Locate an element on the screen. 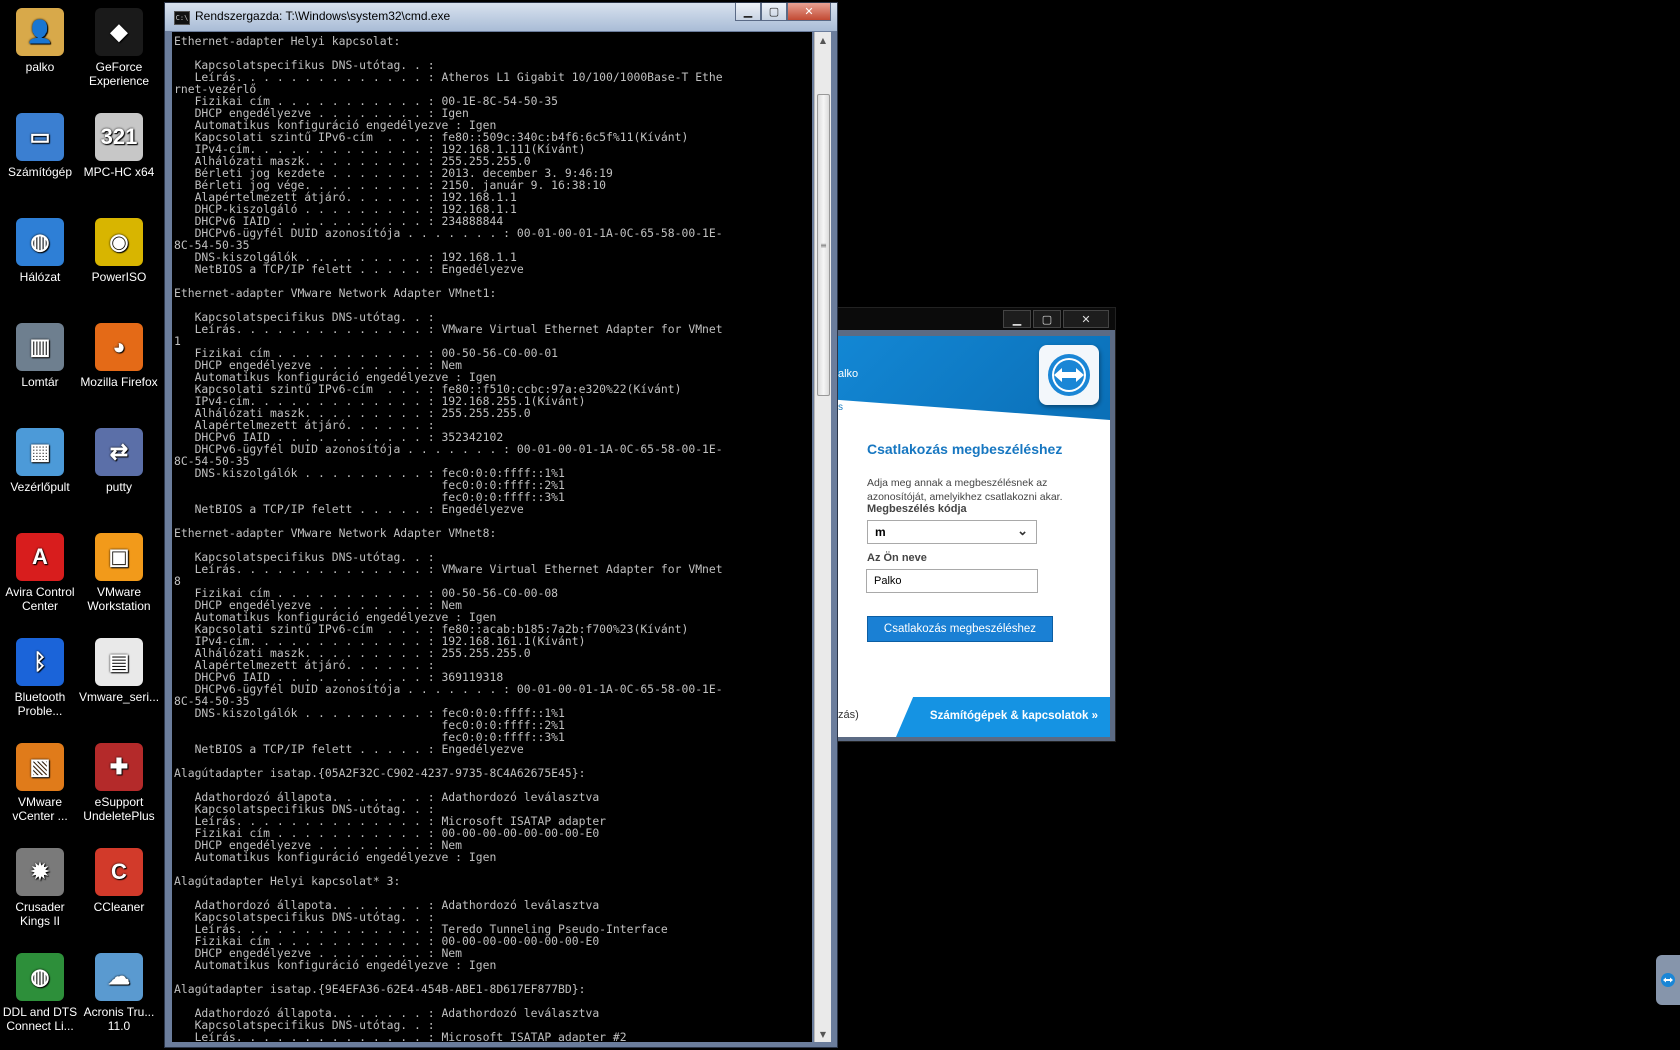 This screenshot has width=1680, height=1050. desktop-icon-image: ▥ is located at coordinates (40, 347).